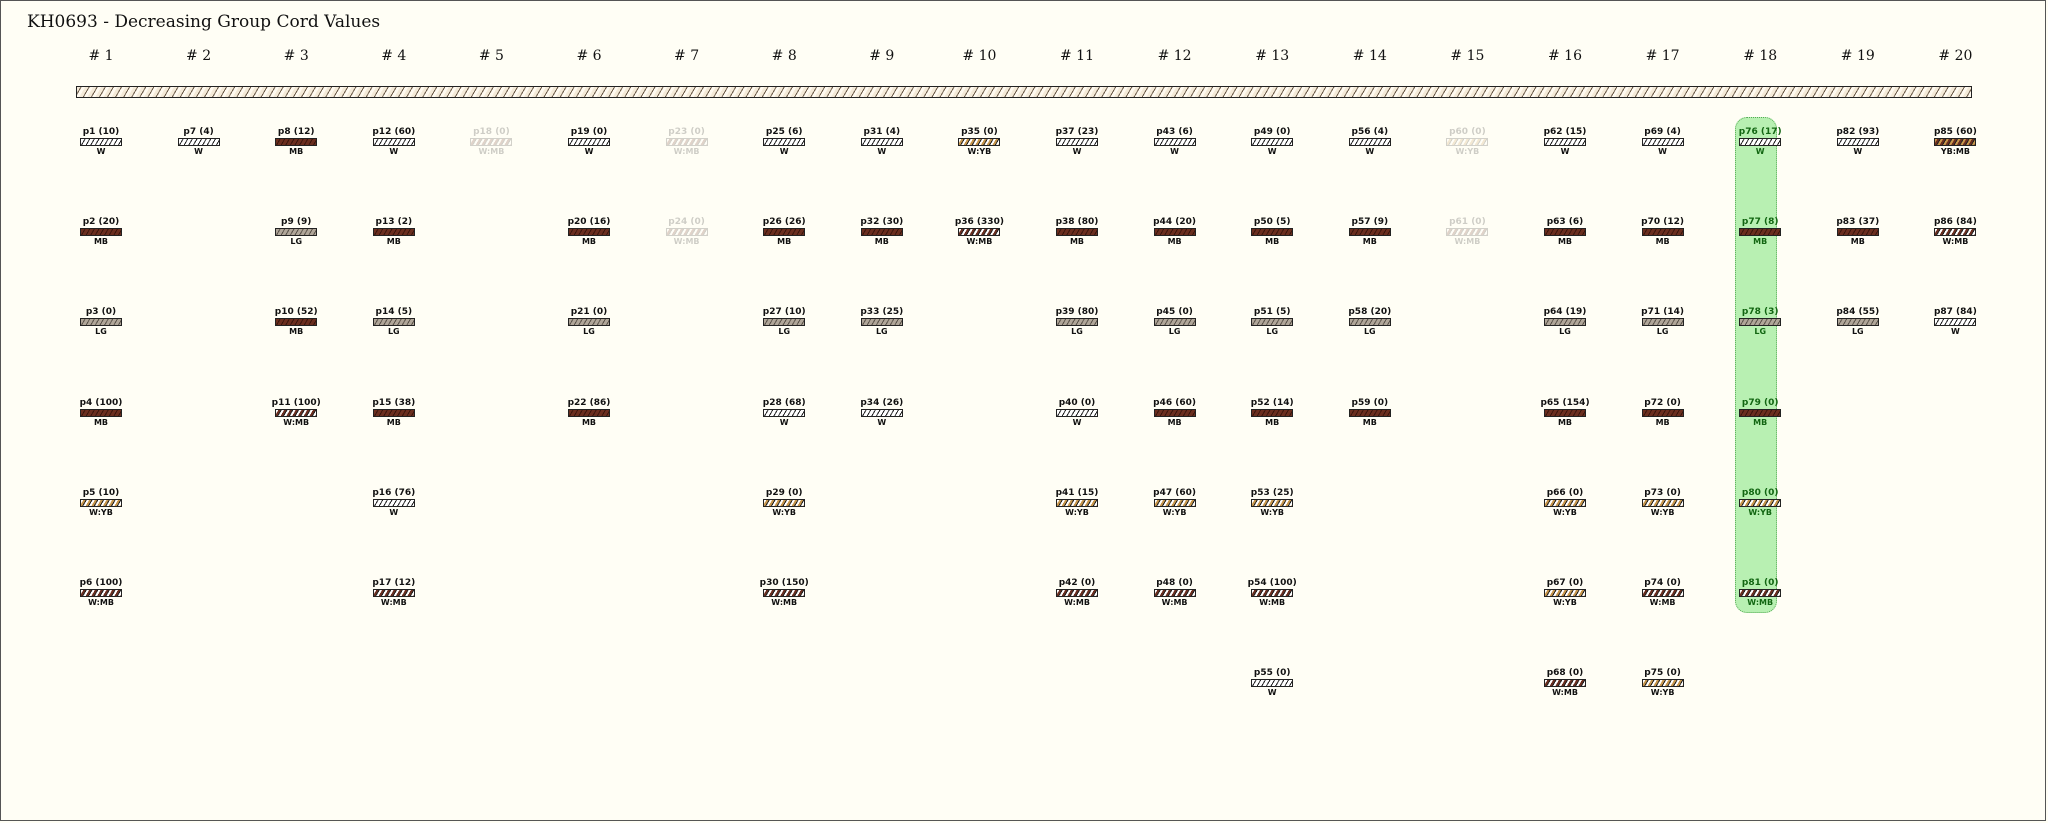  What do you see at coordinates (1663, 682) in the screenshot?
I see `pendant-cord: p75 (0) W:YB` at bounding box center [1663, 682].